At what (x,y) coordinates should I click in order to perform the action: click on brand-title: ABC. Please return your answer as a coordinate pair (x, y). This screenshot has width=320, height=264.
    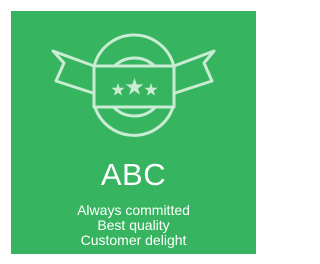
    Looking at the image, I should click on (133, 174).